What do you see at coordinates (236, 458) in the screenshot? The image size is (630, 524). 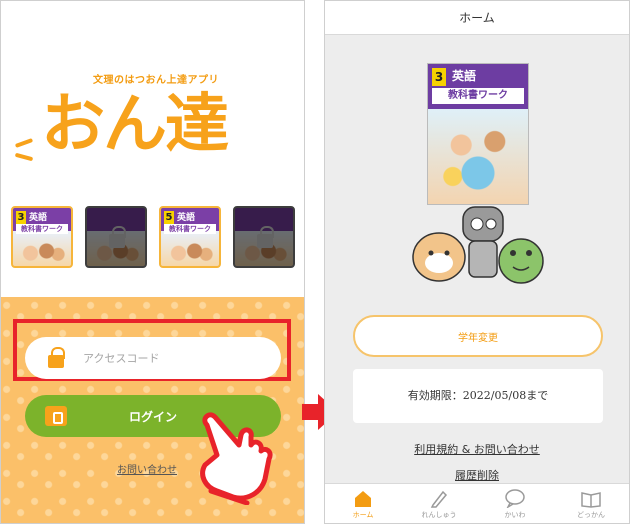 I see `pointing-hand-icon` at bounding box center [236, 458].